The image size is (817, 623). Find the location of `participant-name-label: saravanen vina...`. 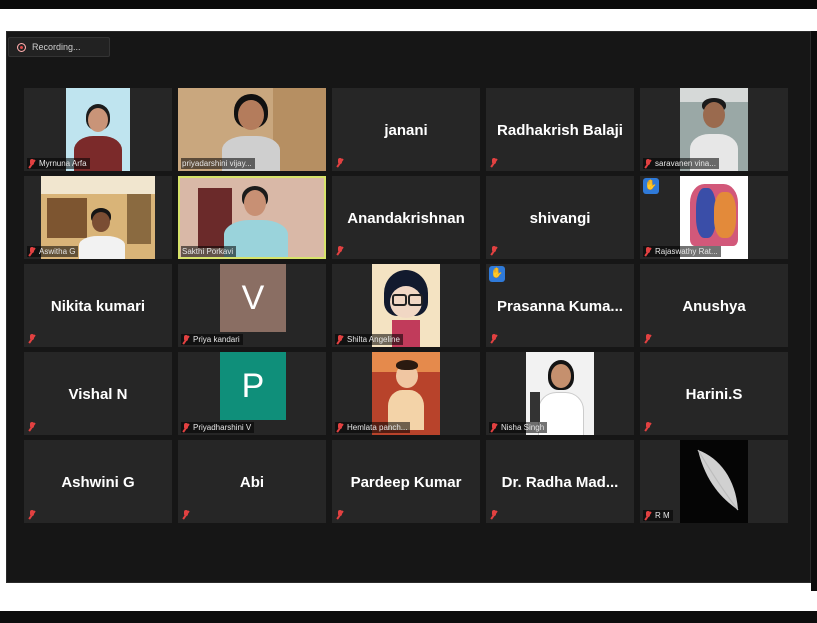

participant-name-label: saravanen vina... is located at coordinates (681, 163).